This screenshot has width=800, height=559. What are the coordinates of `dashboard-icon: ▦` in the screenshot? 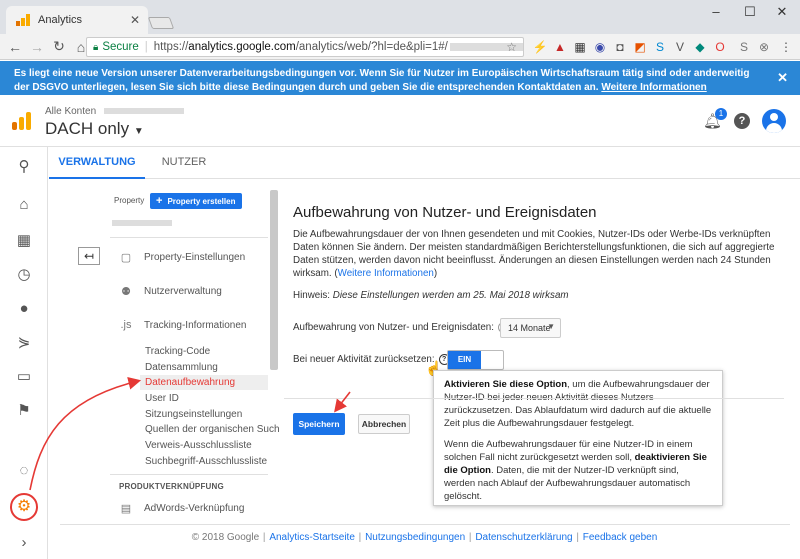 It's located at (24, 241).